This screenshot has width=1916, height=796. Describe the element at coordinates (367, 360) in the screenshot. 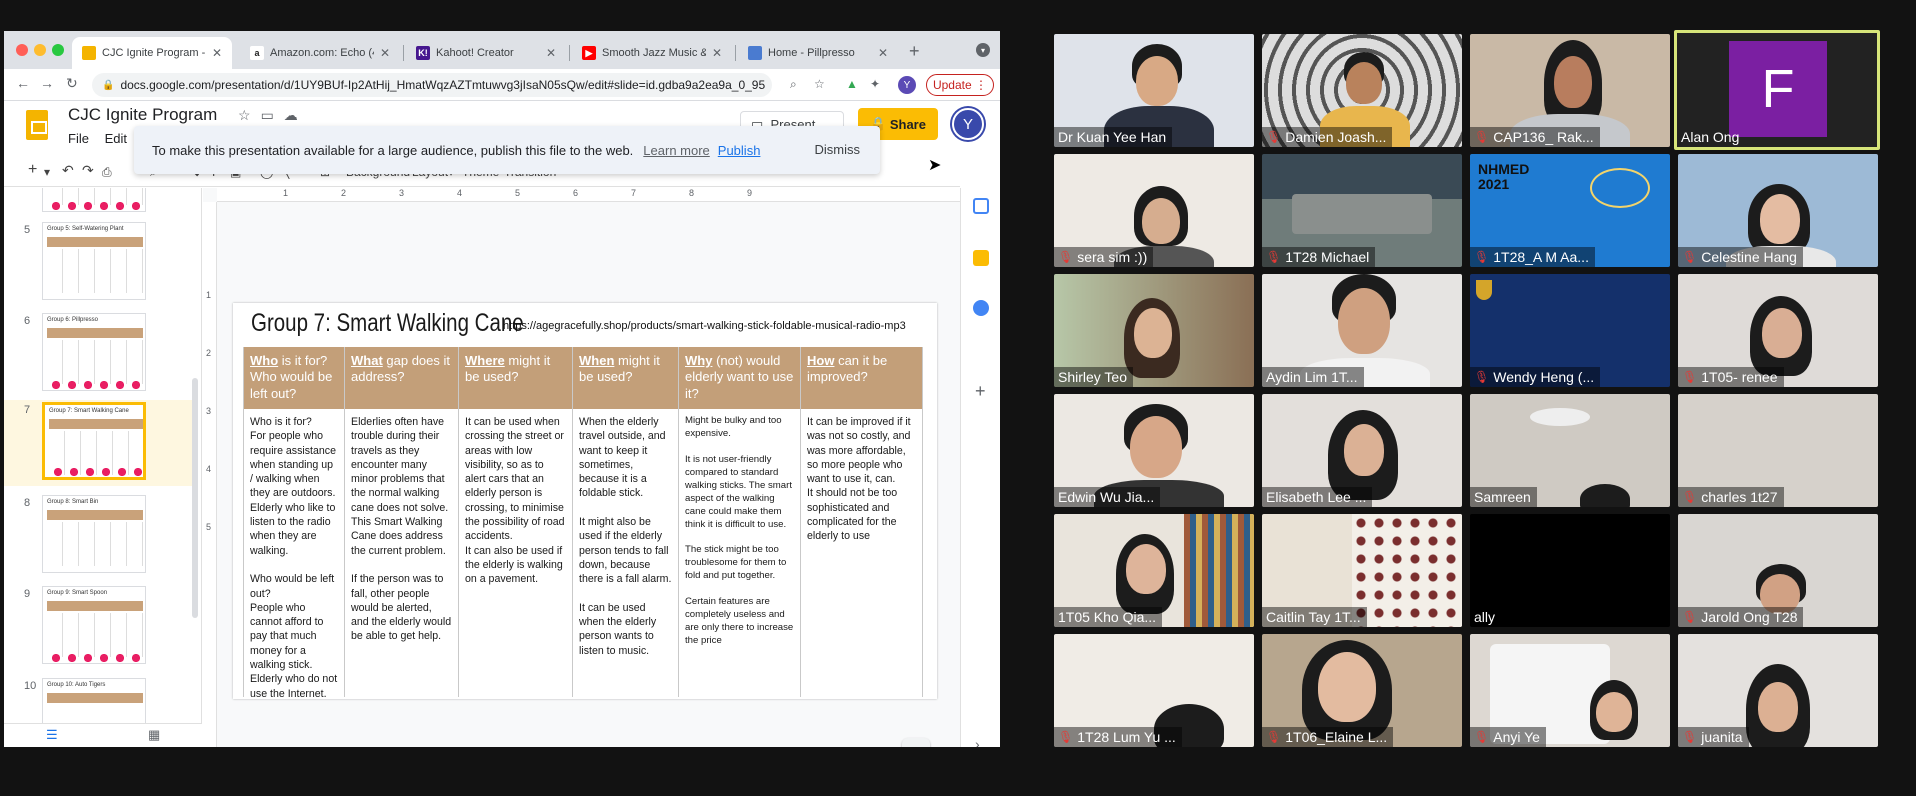

I see `header-keyword: What` at that location.